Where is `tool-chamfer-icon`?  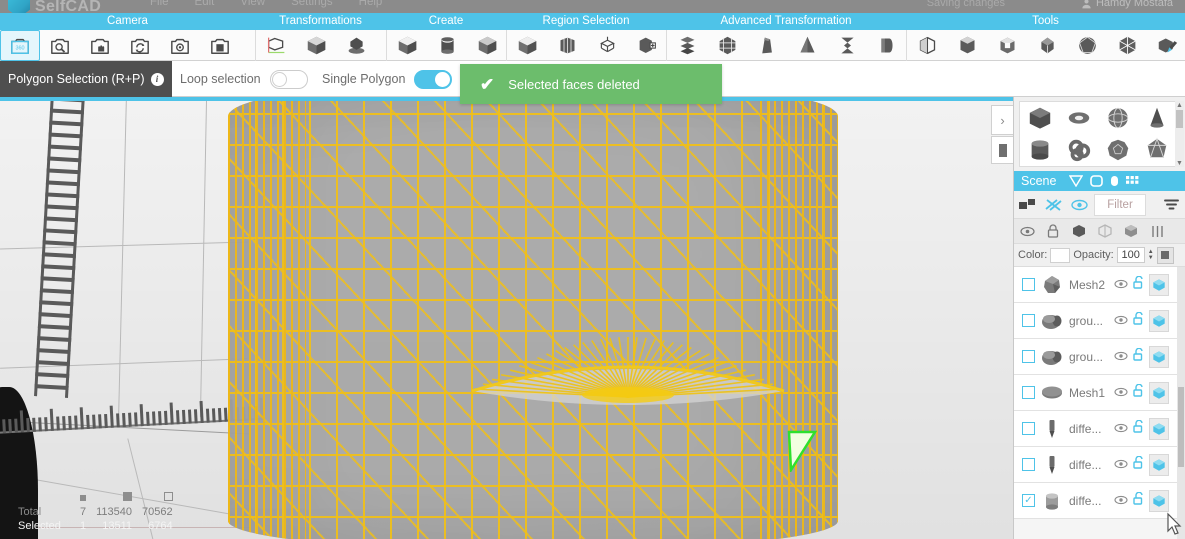
tool-chamfer-icon is located at coordinates (1047, 45).